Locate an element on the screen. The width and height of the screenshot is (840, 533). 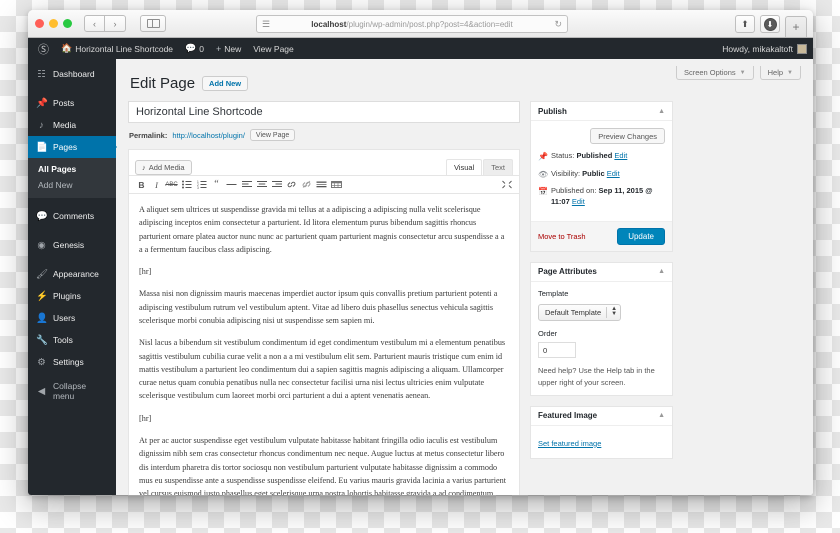
sidebar-item-tools: 🔧 Tools is located at coordinates (72, 340).